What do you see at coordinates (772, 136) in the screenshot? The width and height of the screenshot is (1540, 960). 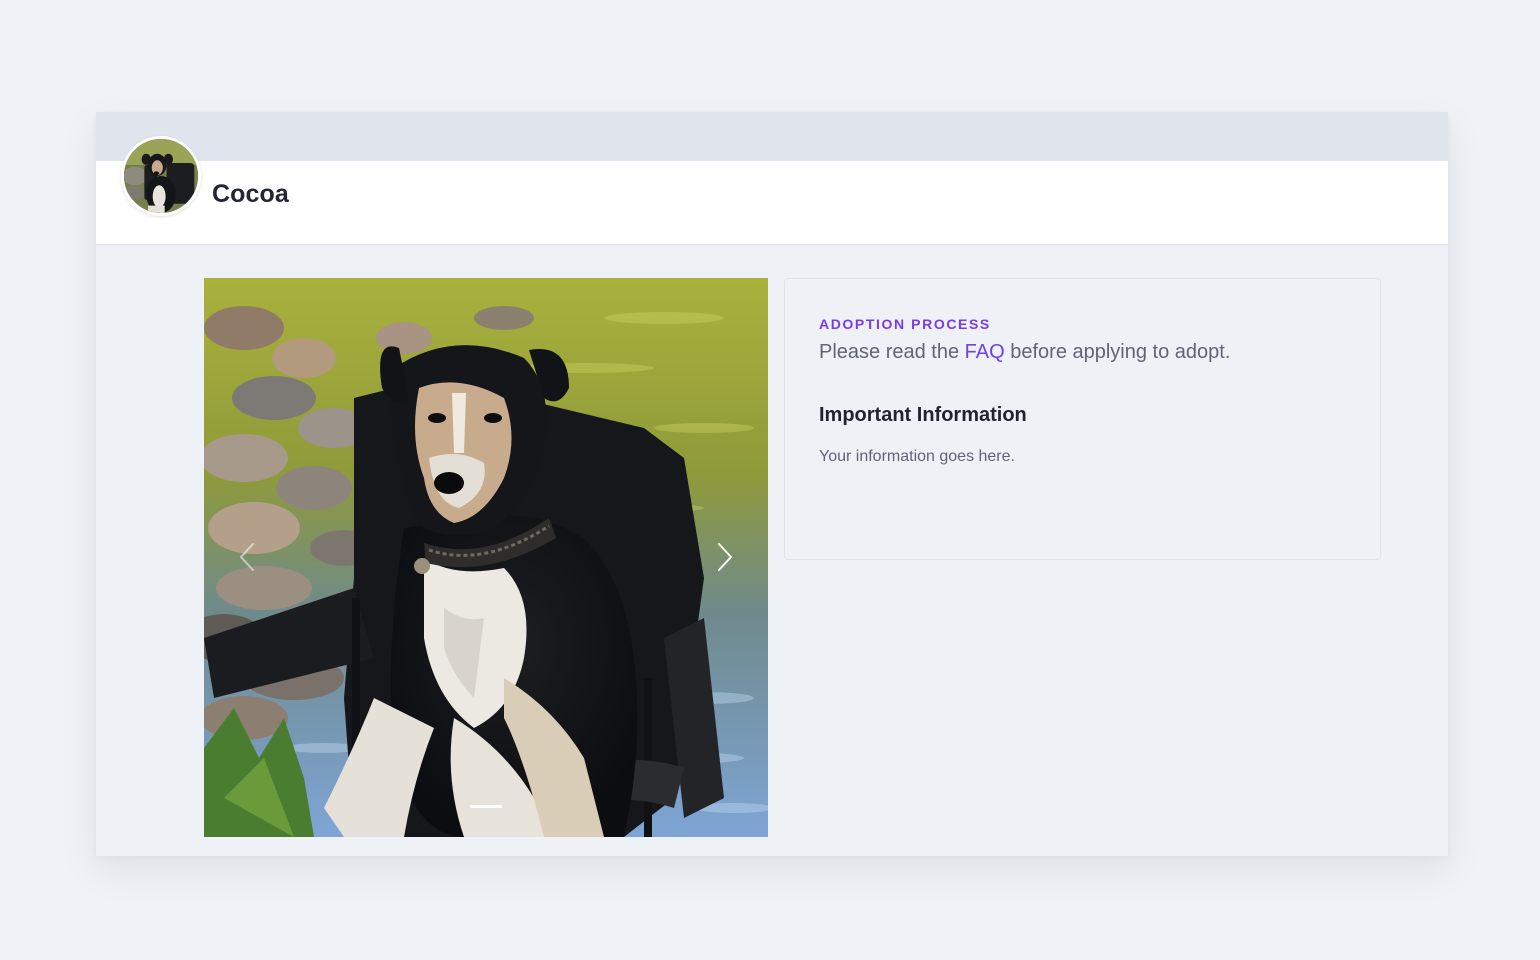 I see `profile-banner` at bounding box center [772, 136].